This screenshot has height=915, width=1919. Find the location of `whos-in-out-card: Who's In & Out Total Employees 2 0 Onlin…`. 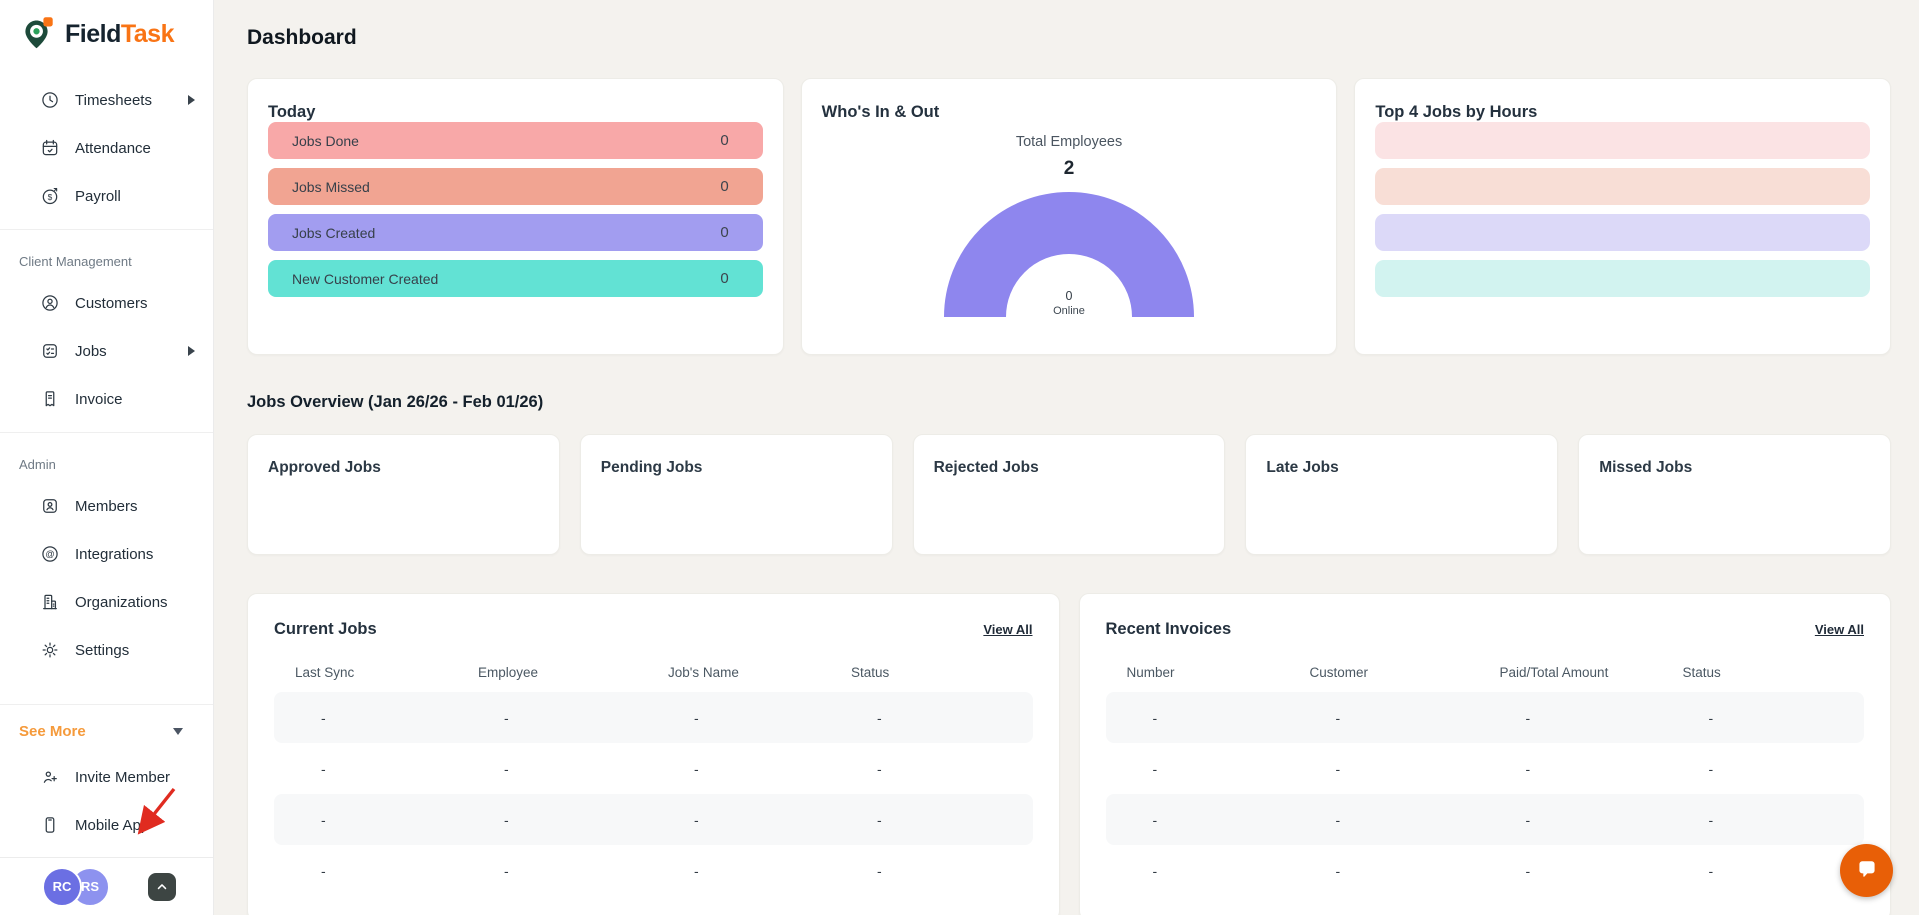

whos-in-out-card: Who's In & Out Total Employees 2 0 Onlin… is located at coordinates (1069, 216).